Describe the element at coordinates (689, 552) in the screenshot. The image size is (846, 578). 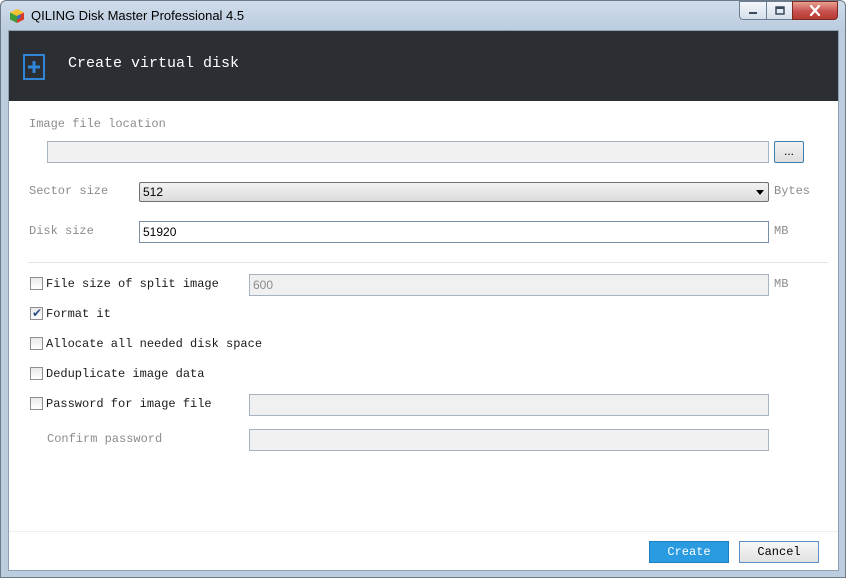
I see `create-button: Create` at that location.